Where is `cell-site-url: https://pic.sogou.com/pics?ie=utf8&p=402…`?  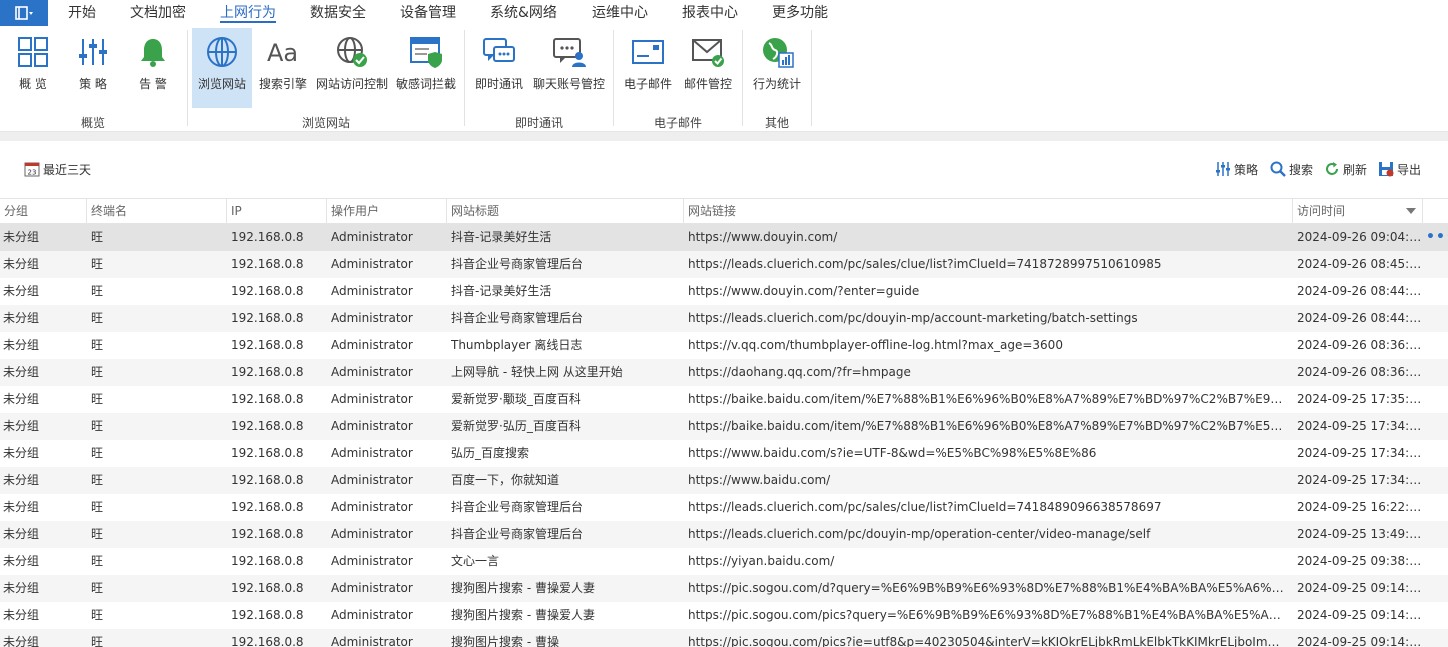 cell-site-url: https://pic.sogou.com/pics?ie=utf8&p=402… is located at coordinates (986, 641).